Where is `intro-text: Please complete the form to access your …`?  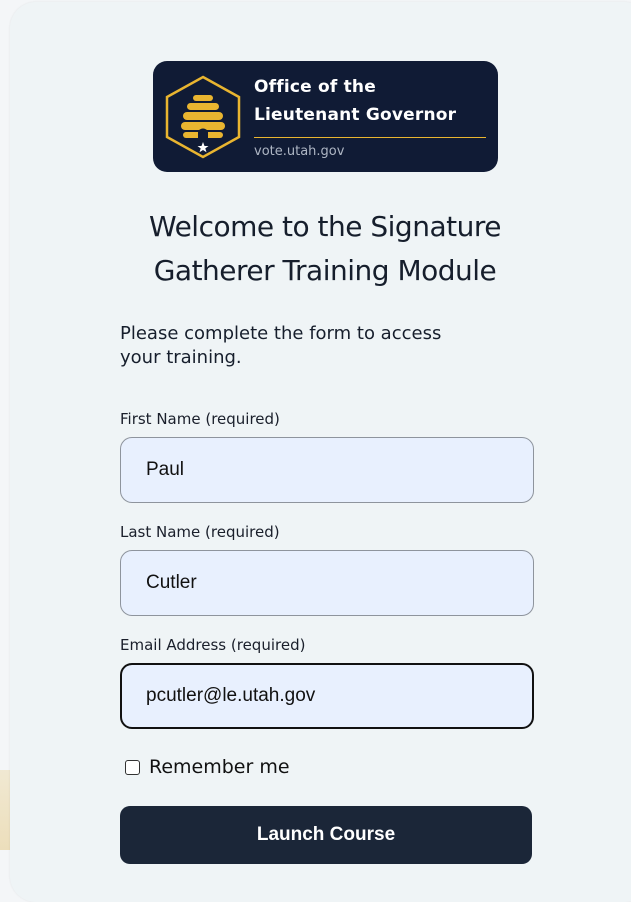 intro-text: Please complete the form to access your … is located at coordinates (281, 345).